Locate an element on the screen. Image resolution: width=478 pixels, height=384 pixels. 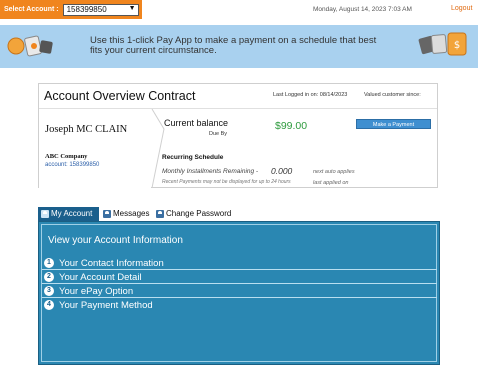
balance-amount: $99.00 is located at coordinates (291, 126).